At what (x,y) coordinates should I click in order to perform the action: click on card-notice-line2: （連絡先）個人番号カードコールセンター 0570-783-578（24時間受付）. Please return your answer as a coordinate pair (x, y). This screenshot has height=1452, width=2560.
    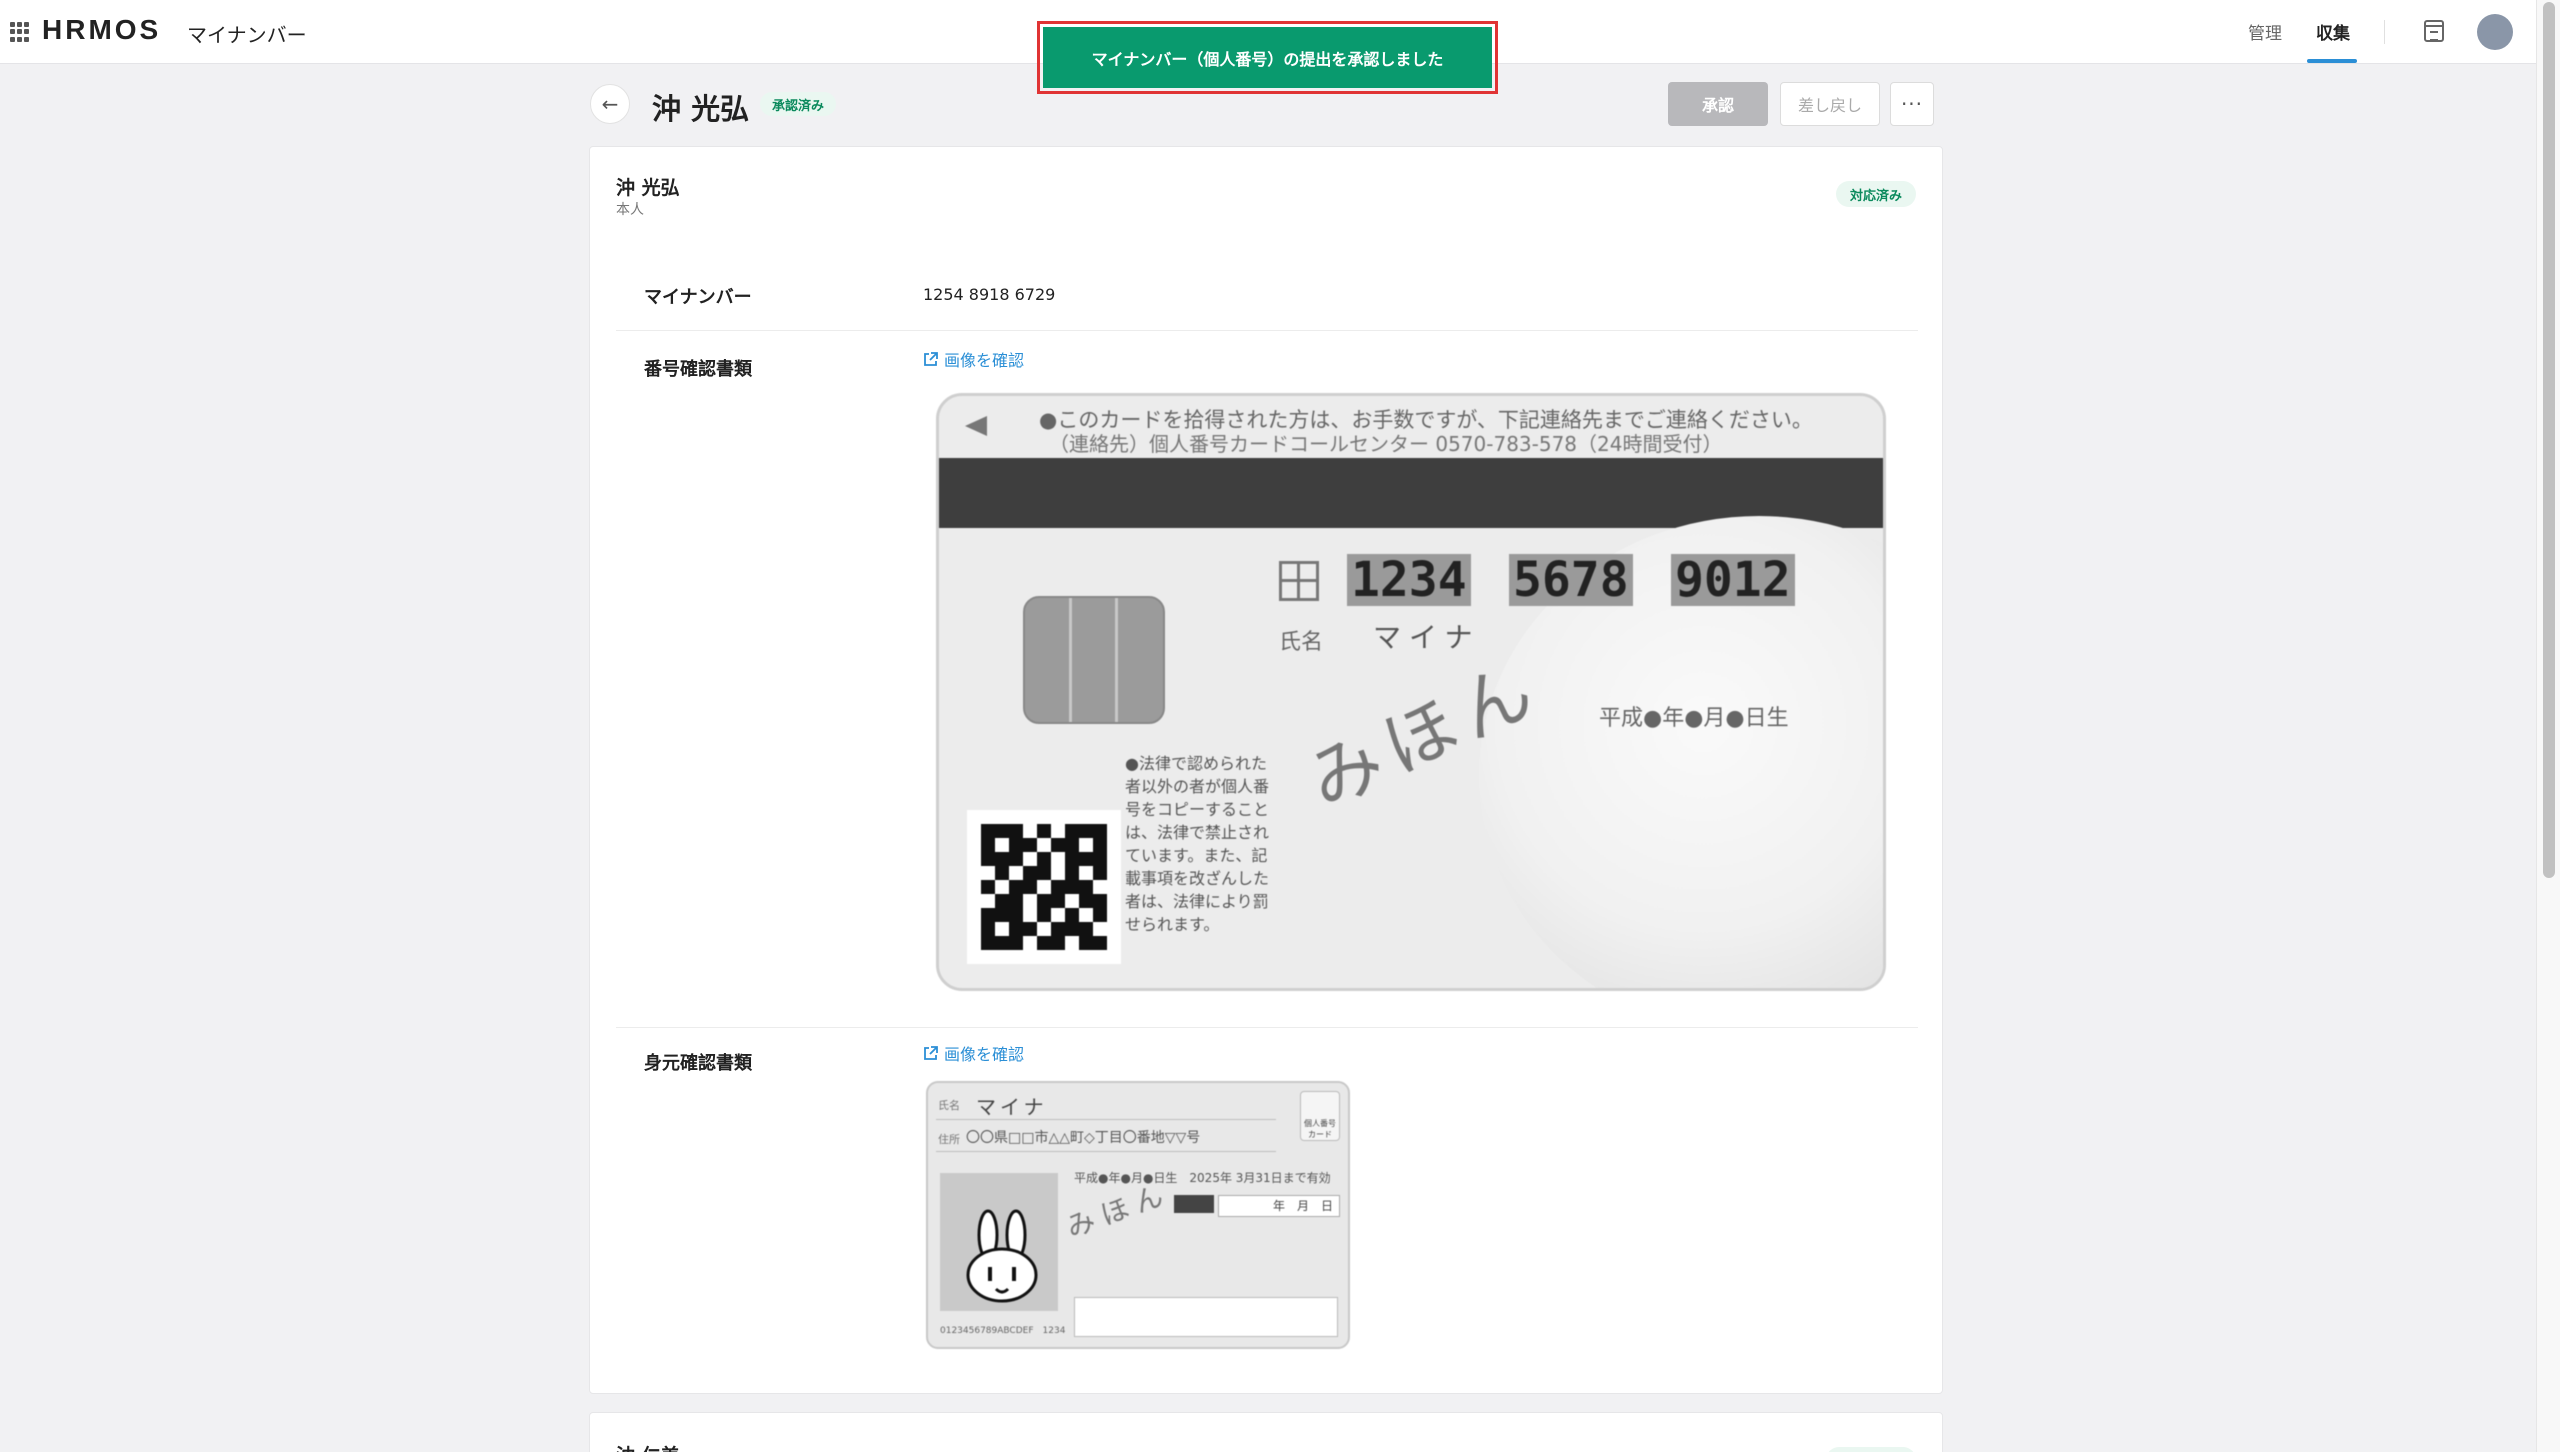
    Looking at the image, I should click on (1386, 444).